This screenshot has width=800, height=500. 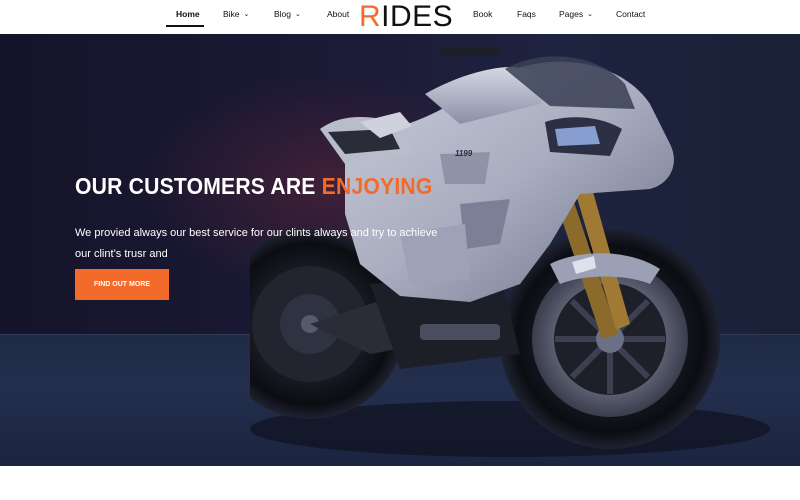 I want to click on hero-headline-main: OUR CUSTOMERS ARE, so click(x=198, y=186).